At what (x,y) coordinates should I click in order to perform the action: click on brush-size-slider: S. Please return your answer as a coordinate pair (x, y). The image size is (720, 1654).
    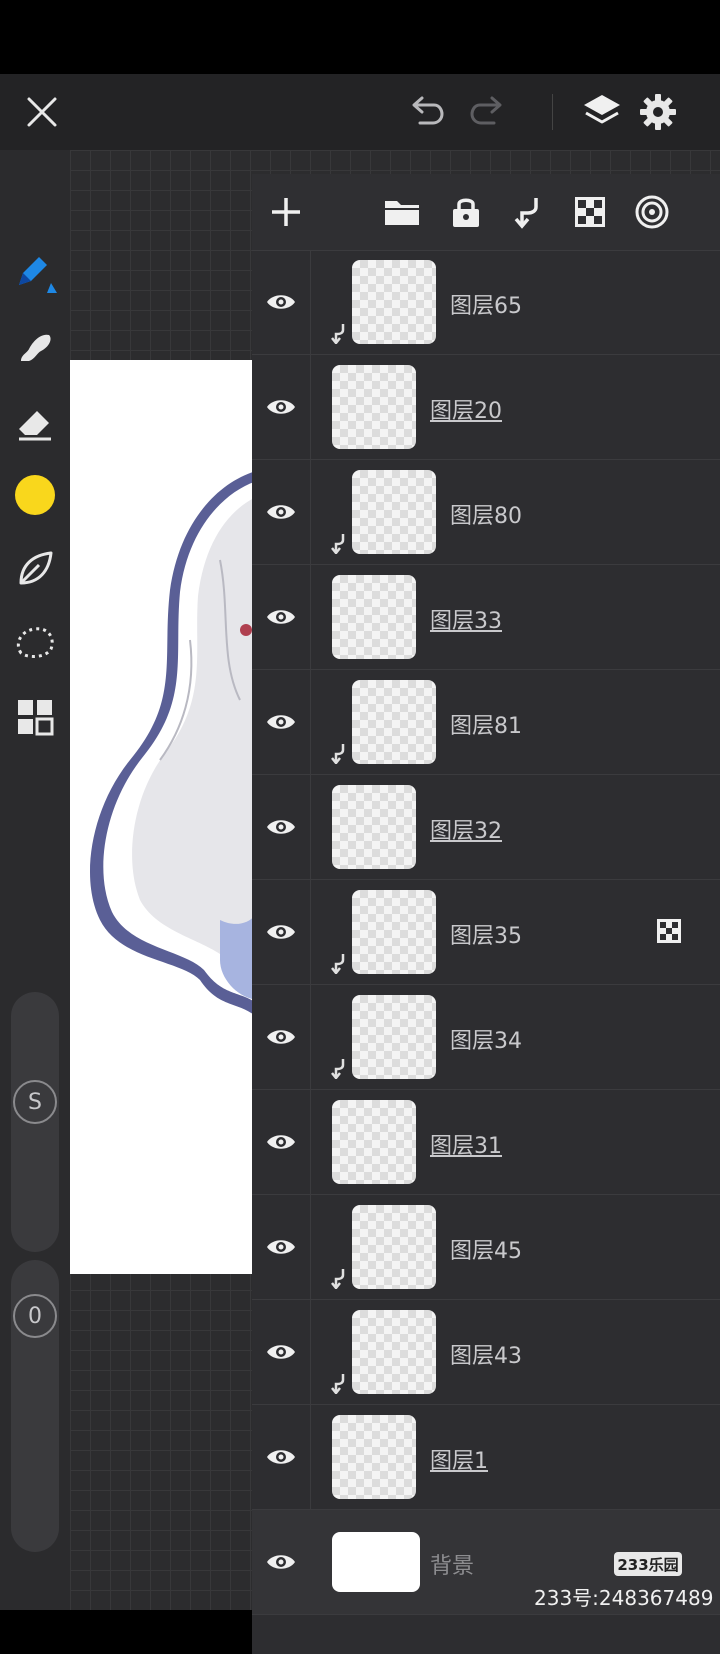
    Looking at the image, I should click on (35, 1122).